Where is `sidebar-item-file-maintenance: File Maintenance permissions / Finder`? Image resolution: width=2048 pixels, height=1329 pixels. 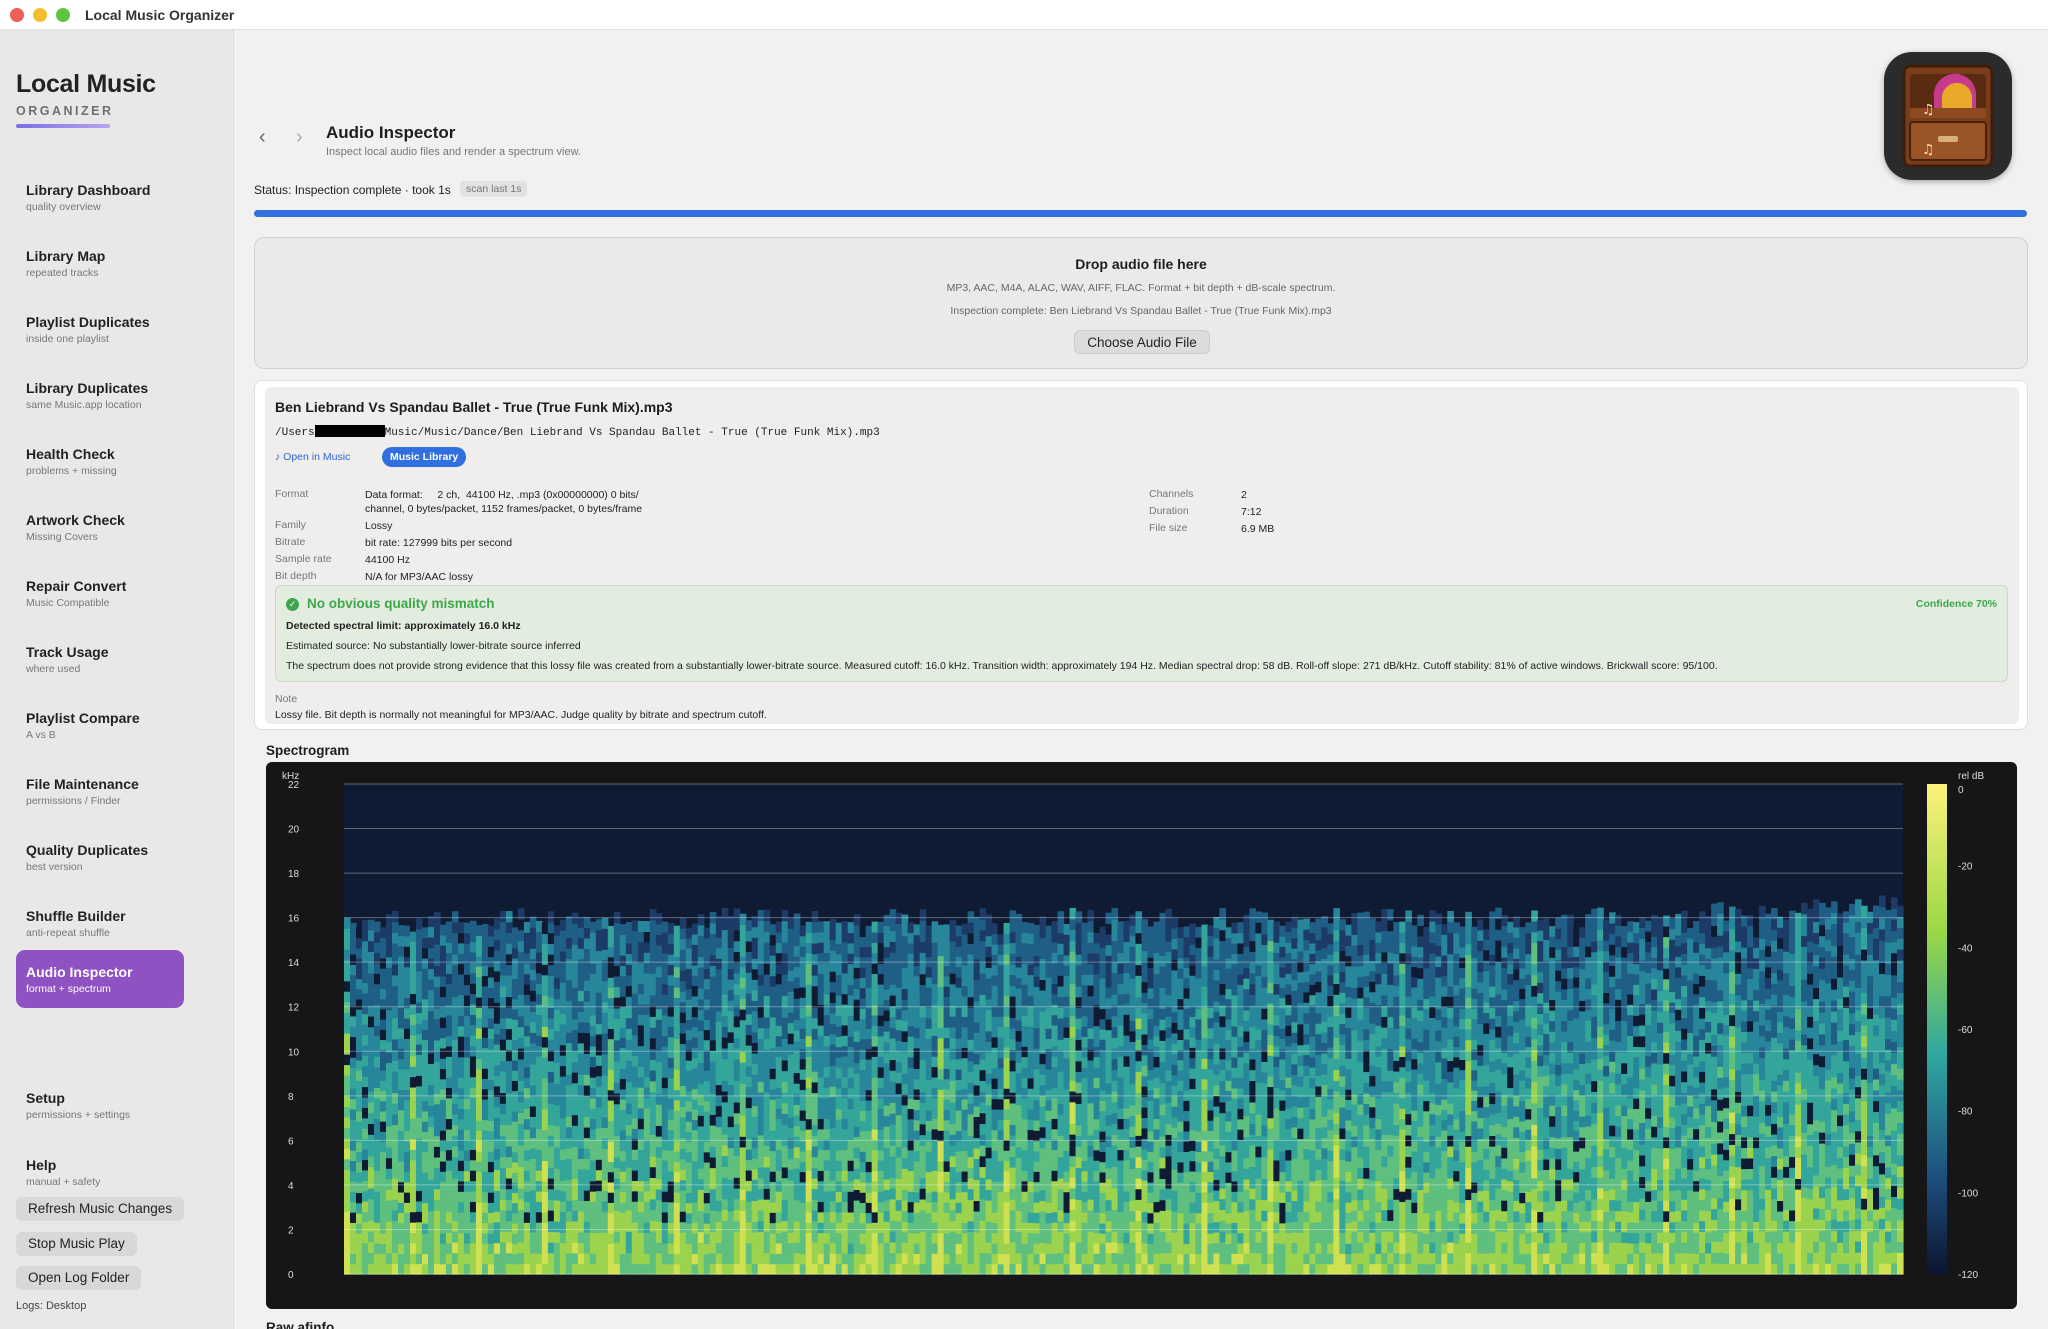
sidebar-item-file-maintenance: File Maintenance permissions / Finder is located at coordinates (100, 791).